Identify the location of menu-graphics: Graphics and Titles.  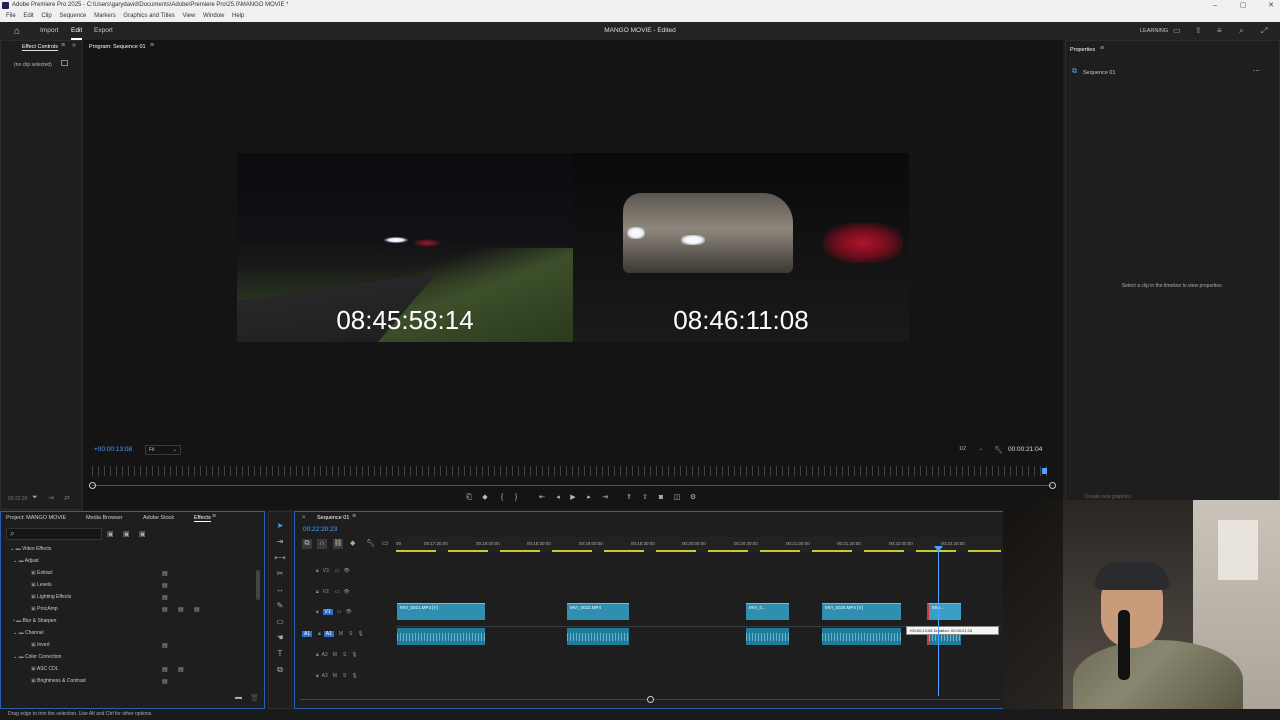
(148, 16).